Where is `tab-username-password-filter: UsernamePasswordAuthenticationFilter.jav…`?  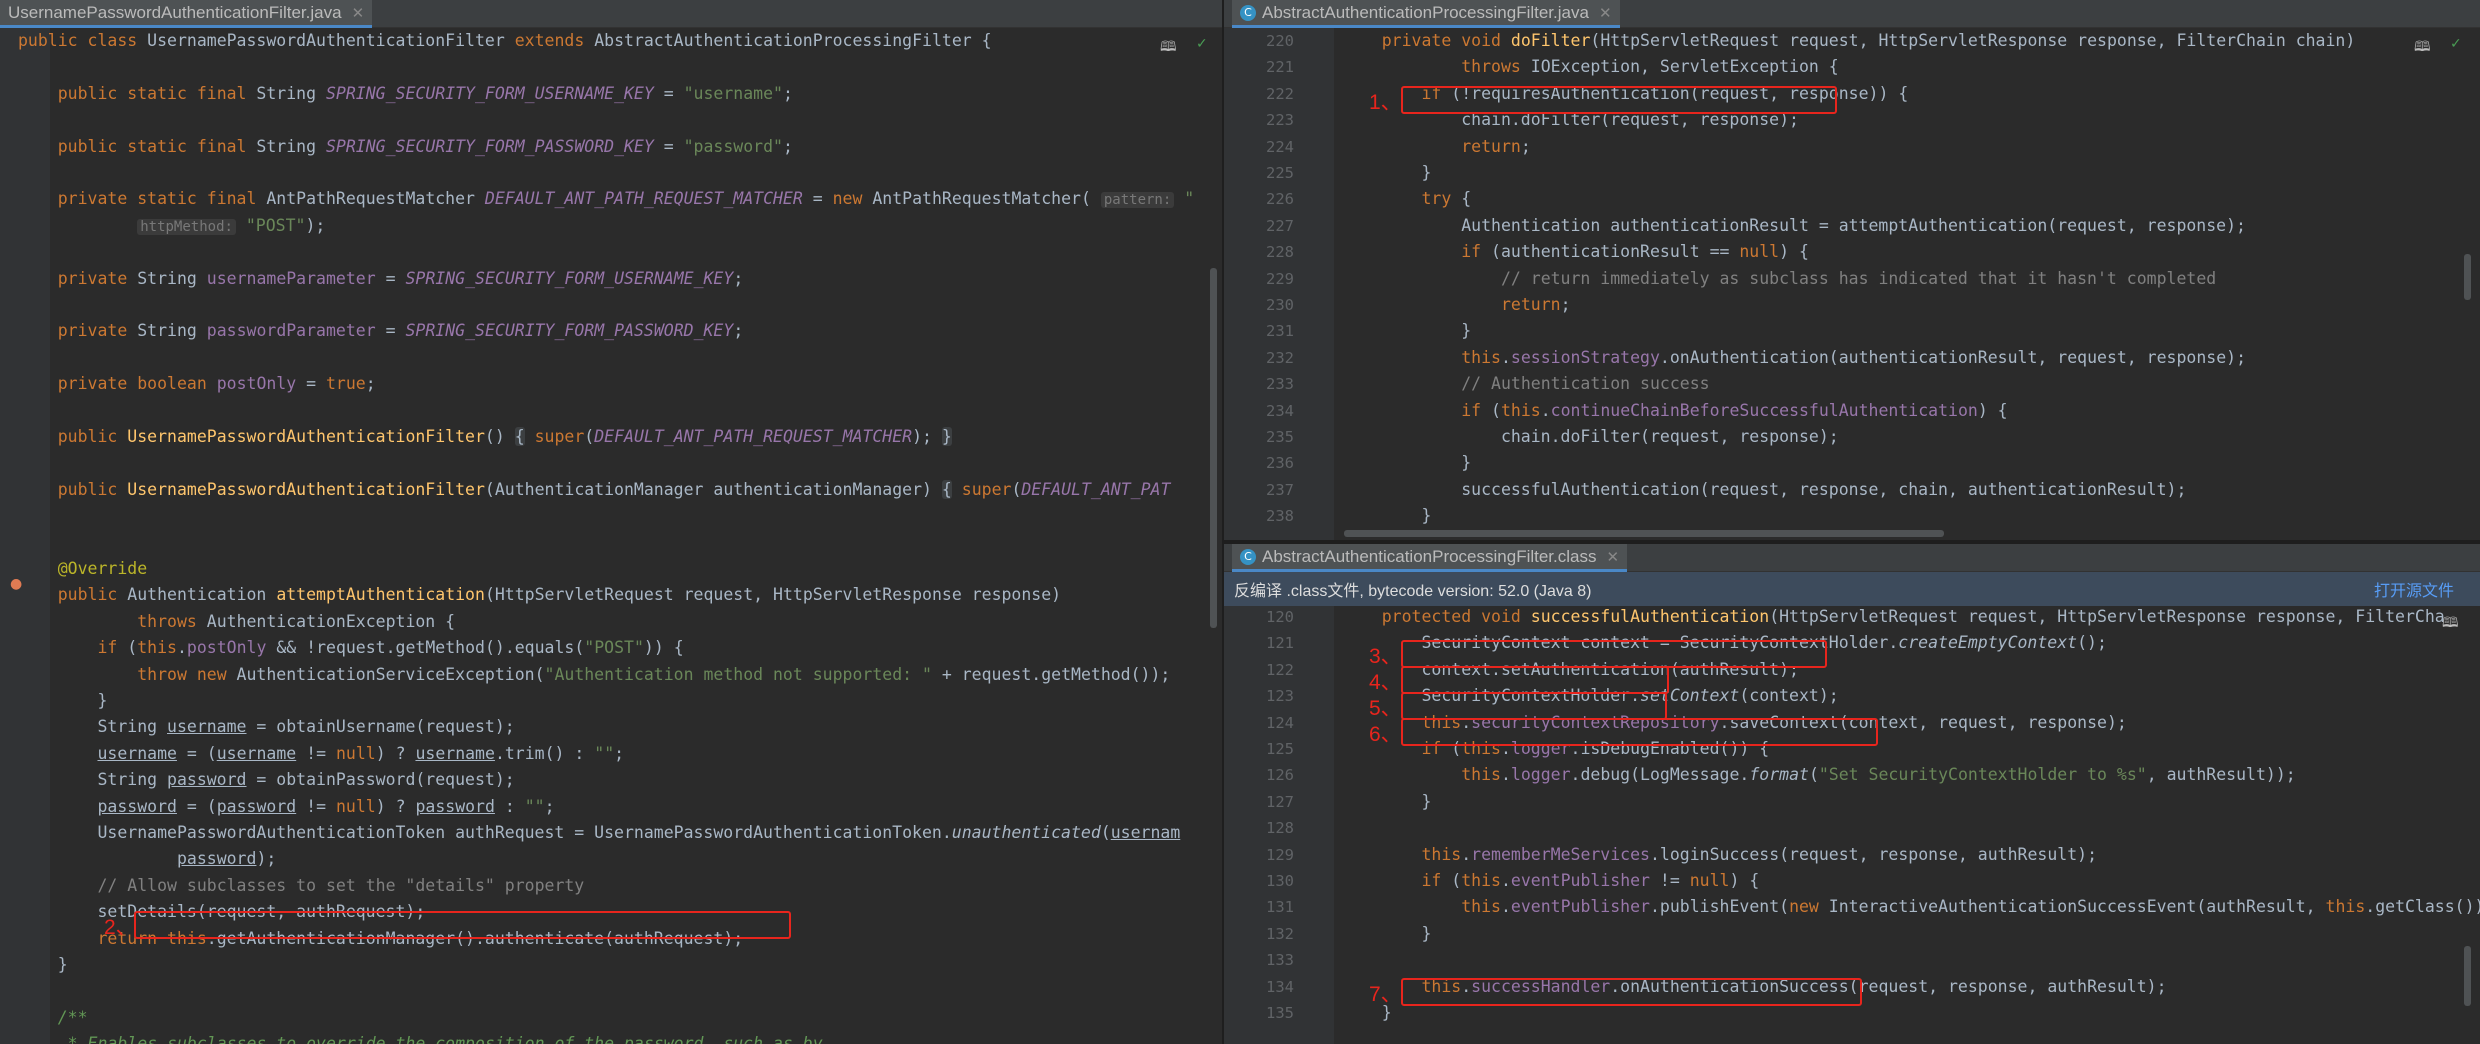
tab-username-password-filter: UsernamePasswordAuthenticationFilter.jav… is located at coordinates (186, 14).